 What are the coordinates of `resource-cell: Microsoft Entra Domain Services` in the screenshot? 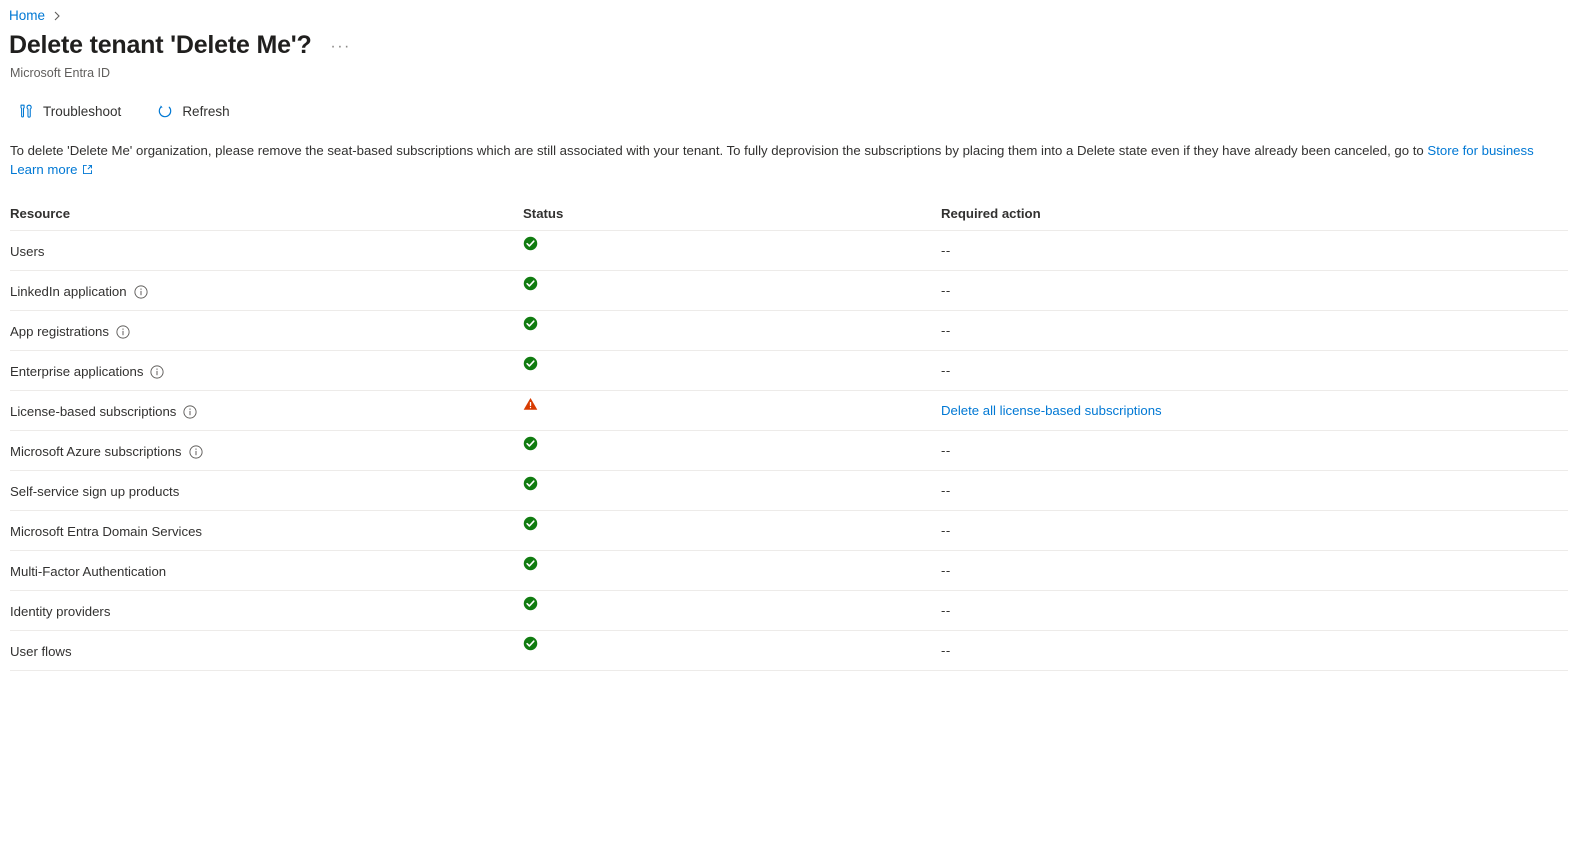 It's located at (266, 530).